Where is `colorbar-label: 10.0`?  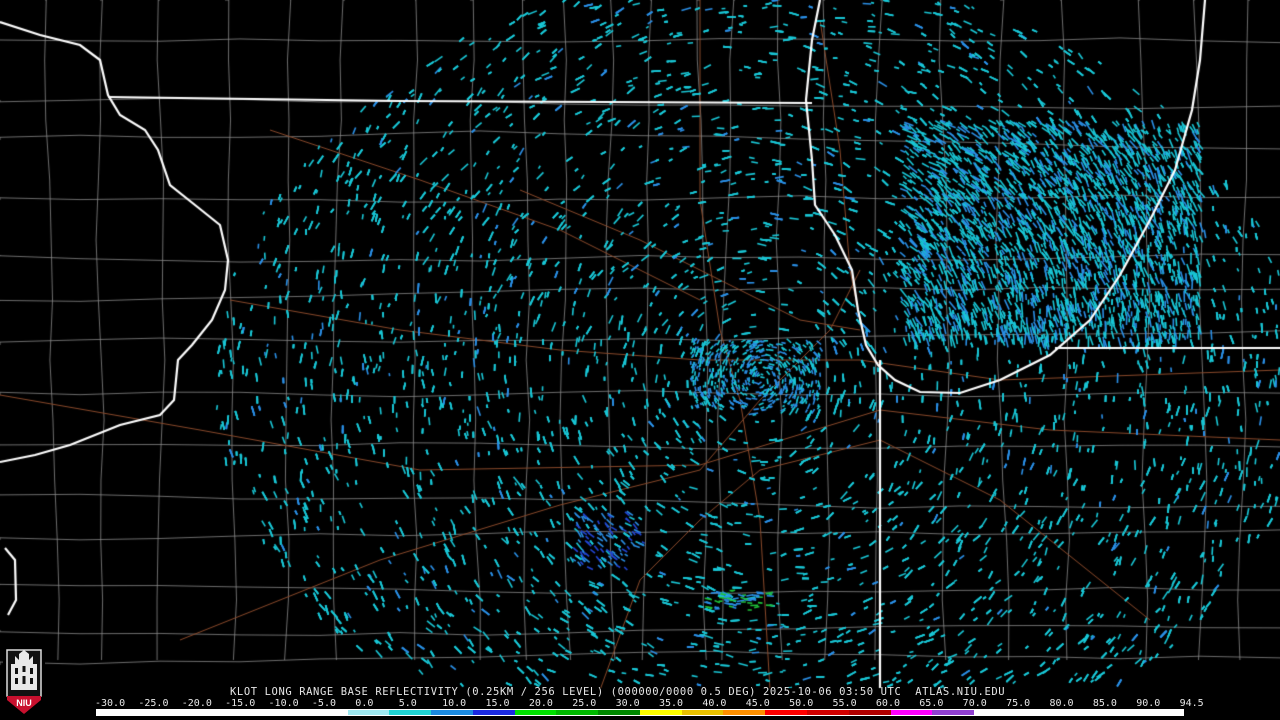
colorbar-label: 10.0 is located at coordinates (454, 703).